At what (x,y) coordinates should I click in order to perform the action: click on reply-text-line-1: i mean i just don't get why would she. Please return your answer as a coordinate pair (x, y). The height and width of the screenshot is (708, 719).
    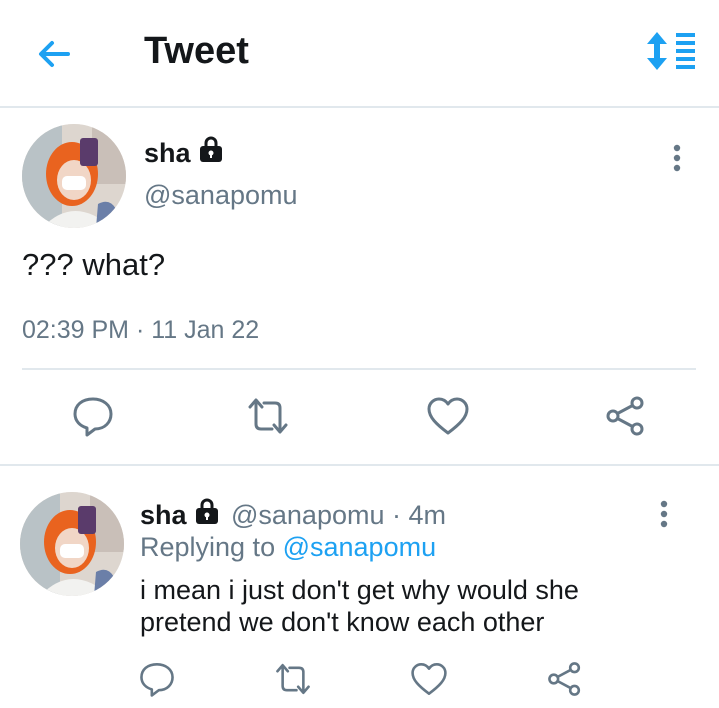
    Looking at the image, I should click on (359, 590).